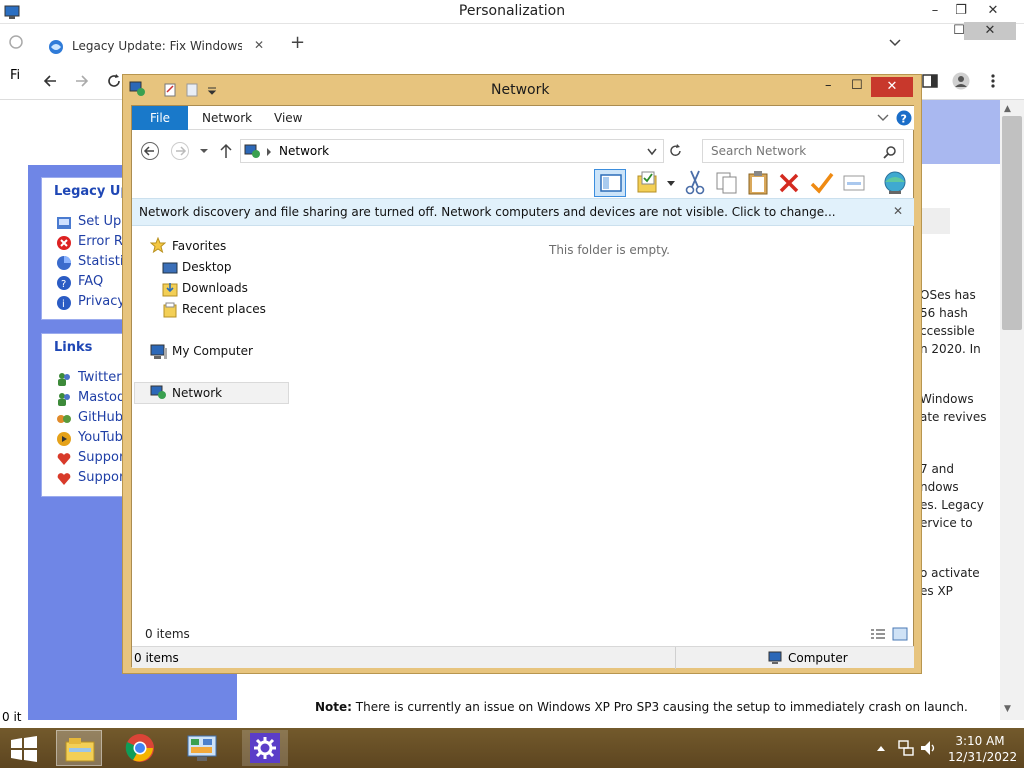 The height and width of the screenshot is (768, 1024). What do you see at coordinates (523, 657) in the screenshot?
I see `status-bar: 0 items Computer` at bounding box center [523, 657].